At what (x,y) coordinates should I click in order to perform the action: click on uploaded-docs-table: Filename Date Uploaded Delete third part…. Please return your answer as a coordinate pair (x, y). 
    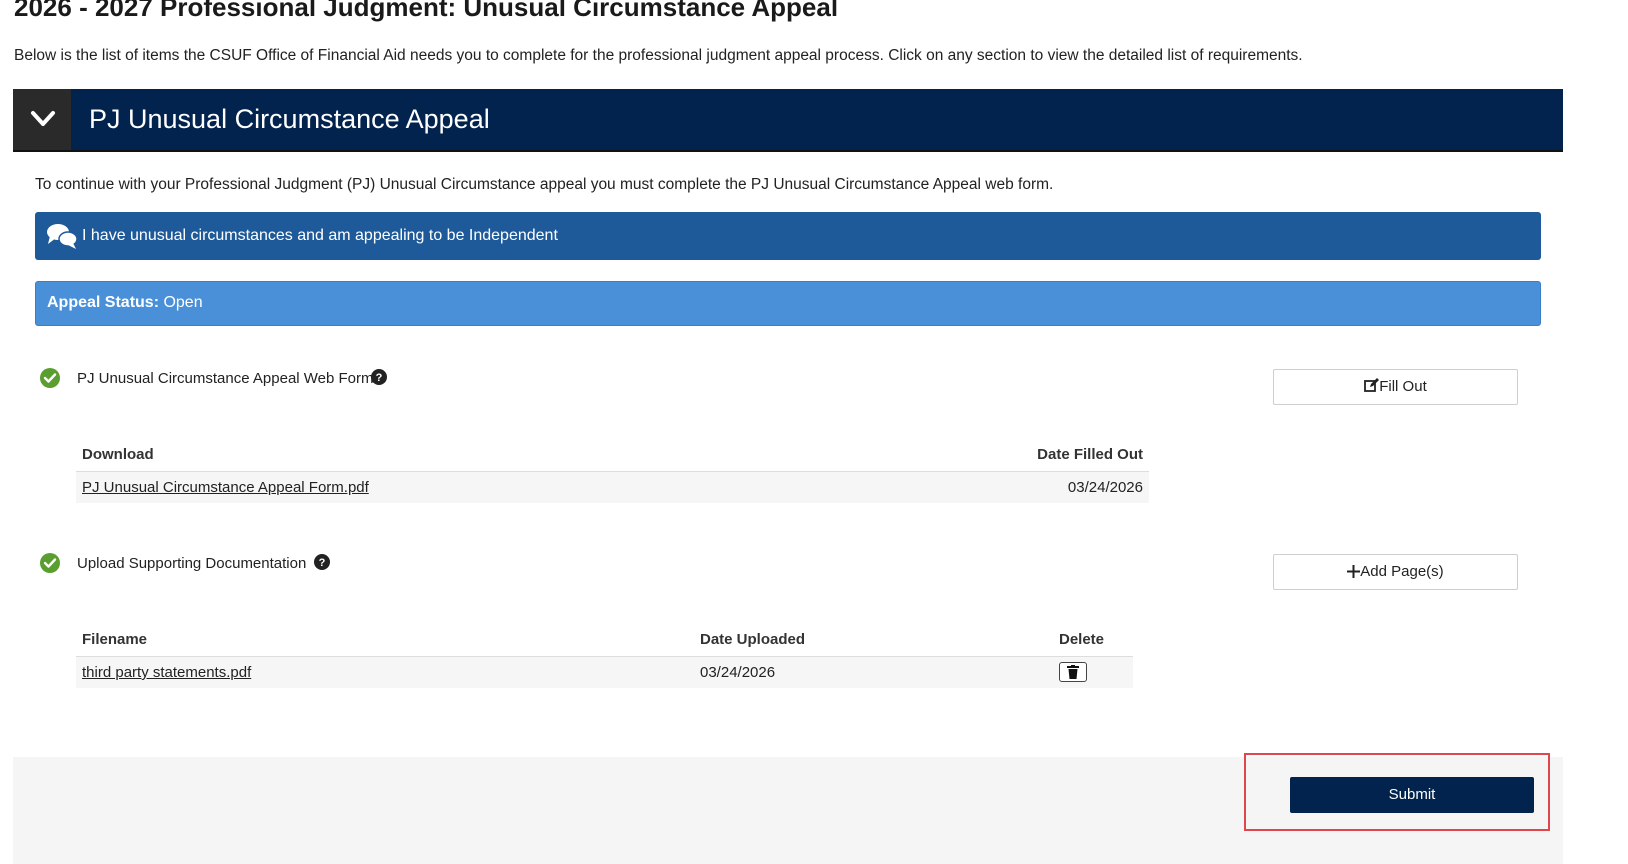
    Looking at the image, I should click on (604, 655).